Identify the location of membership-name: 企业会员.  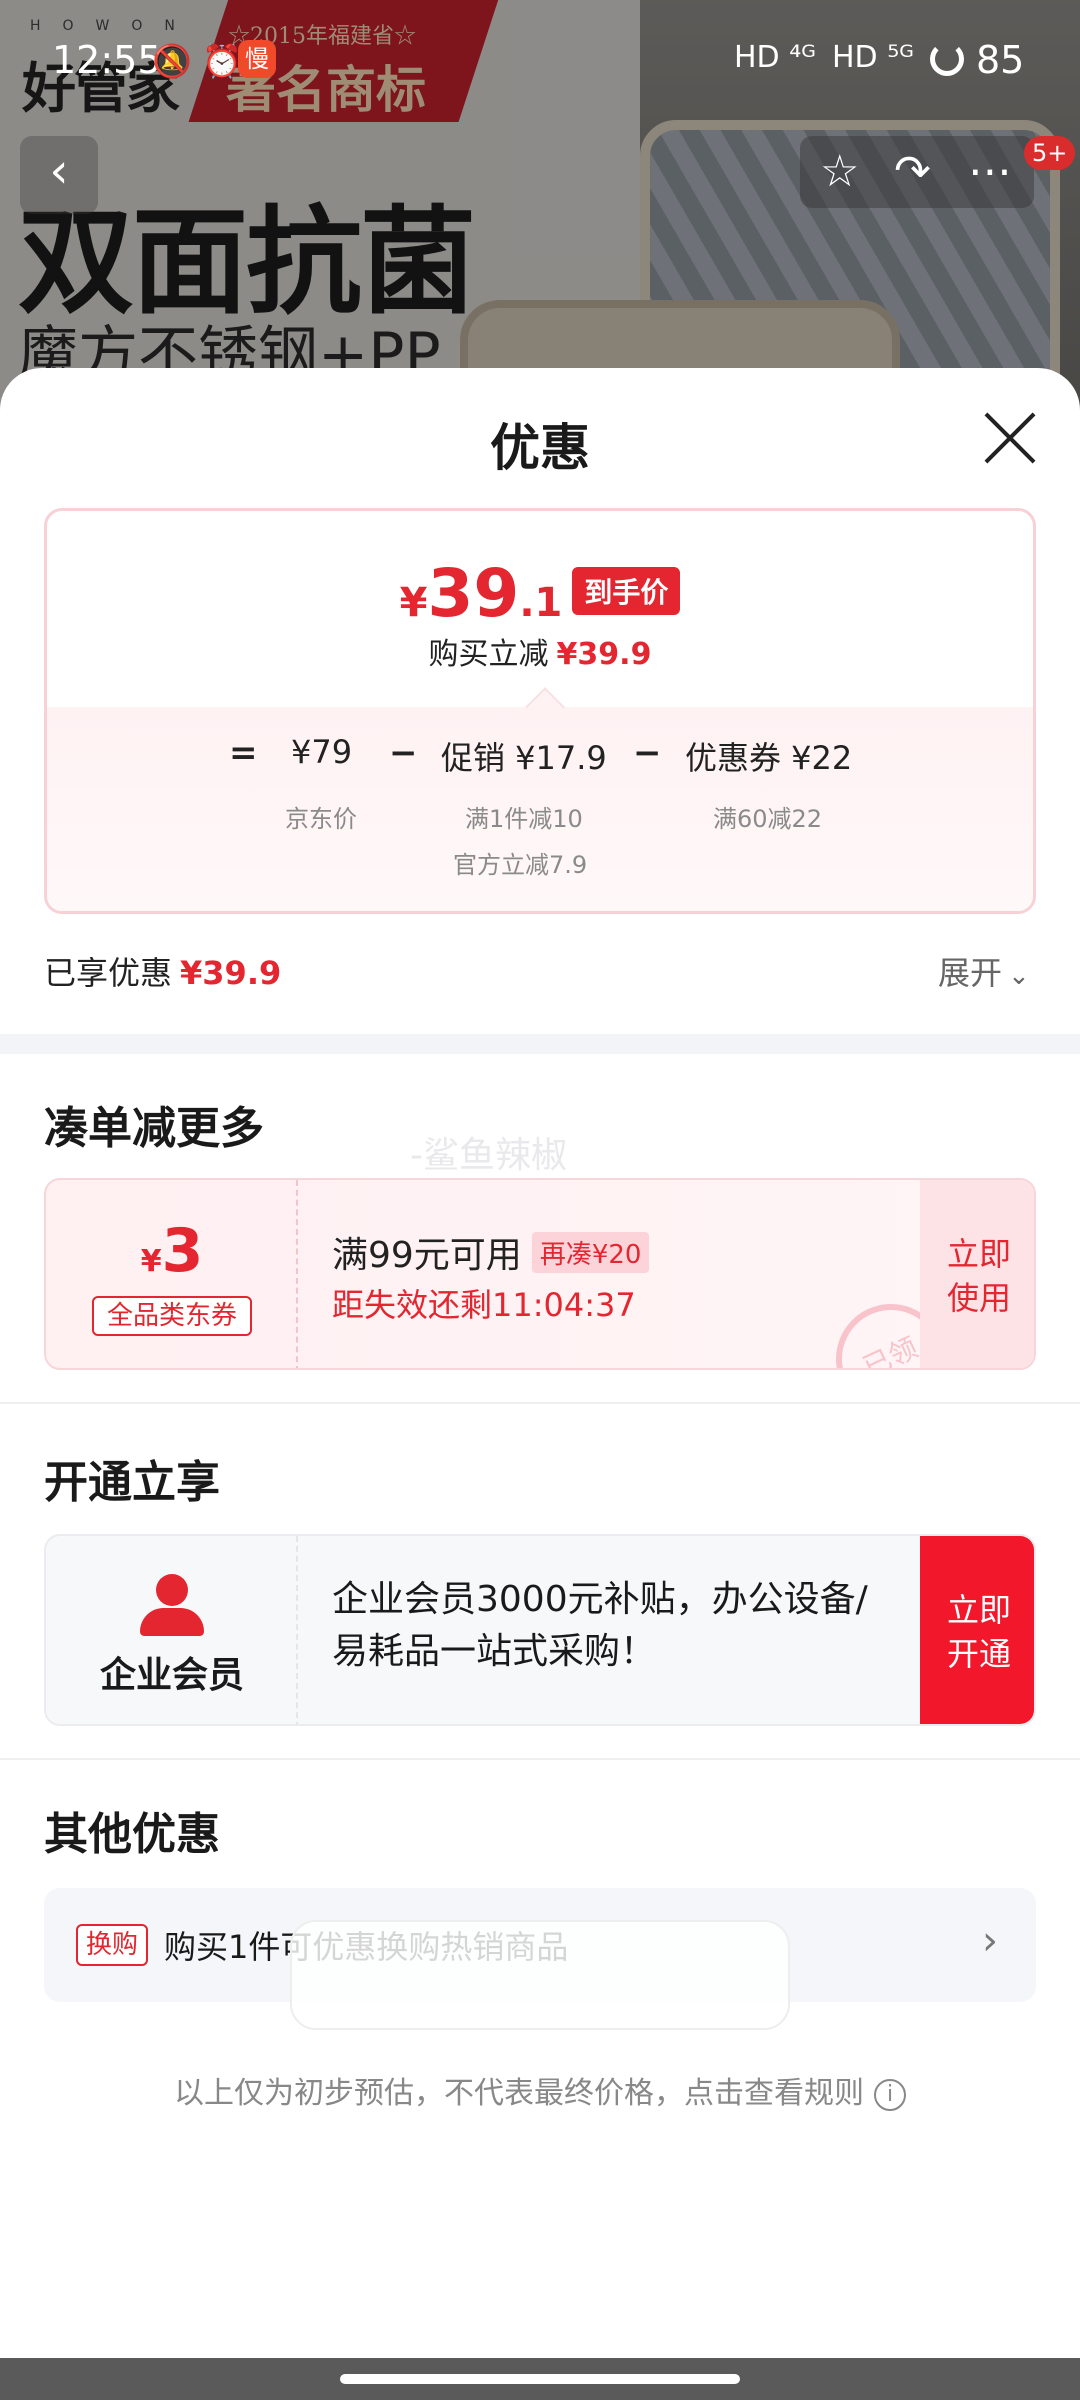
(171, 1675).